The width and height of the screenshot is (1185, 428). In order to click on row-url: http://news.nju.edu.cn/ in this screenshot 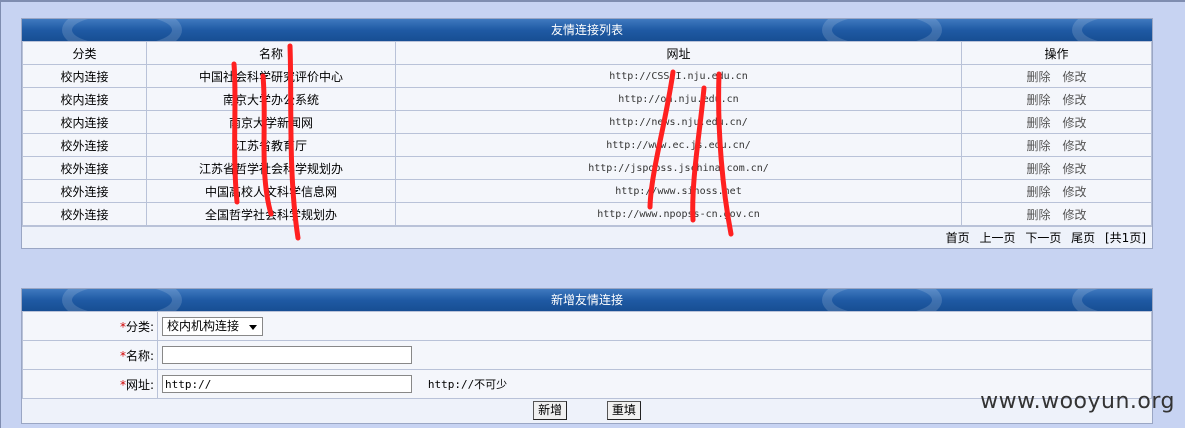, I will do `click(678, 122)`.